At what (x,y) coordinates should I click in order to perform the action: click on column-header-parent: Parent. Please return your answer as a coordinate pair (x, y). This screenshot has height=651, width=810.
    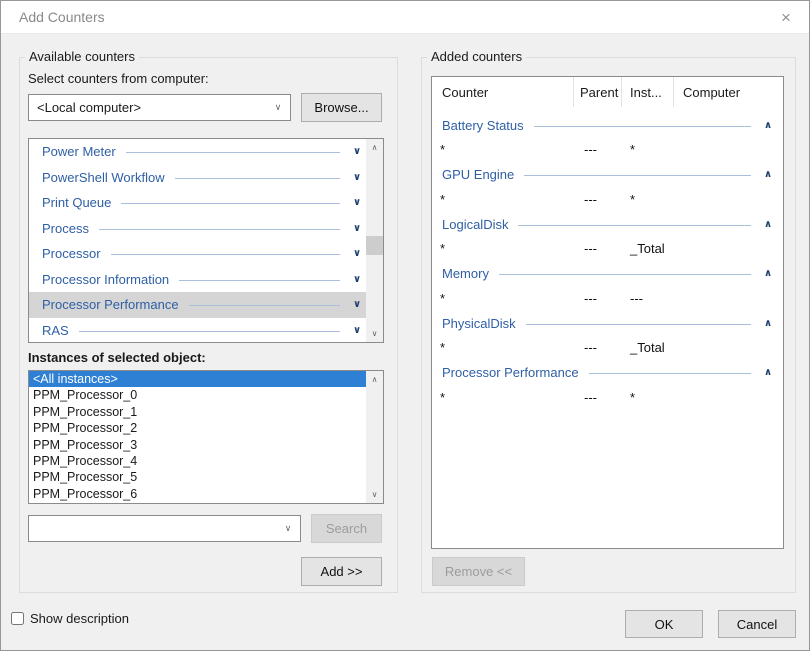
    Looking at the image, I should click on (598, 92).